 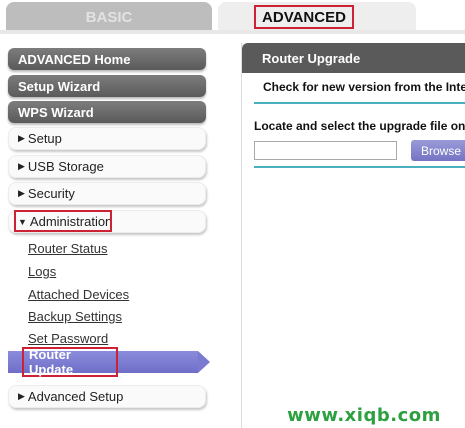 I want to click on sidebar-item-security: ▶ Security, so click(x=107, y=193).